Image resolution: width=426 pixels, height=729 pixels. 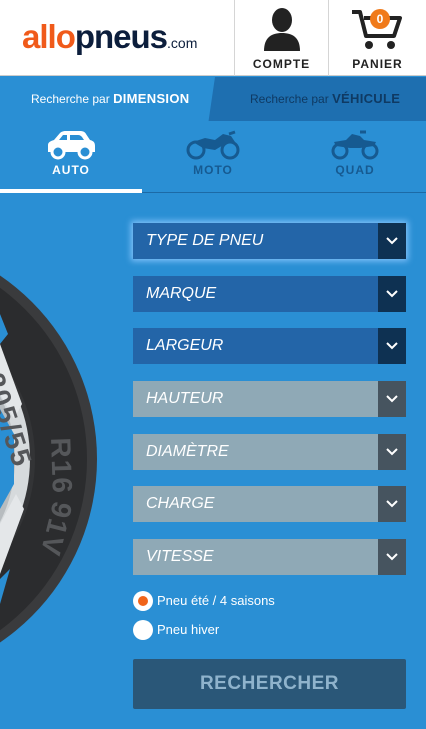 I want to click on vehicle-type-tabs: AUTO MOTO QUAD, so click(x=213, y=157).